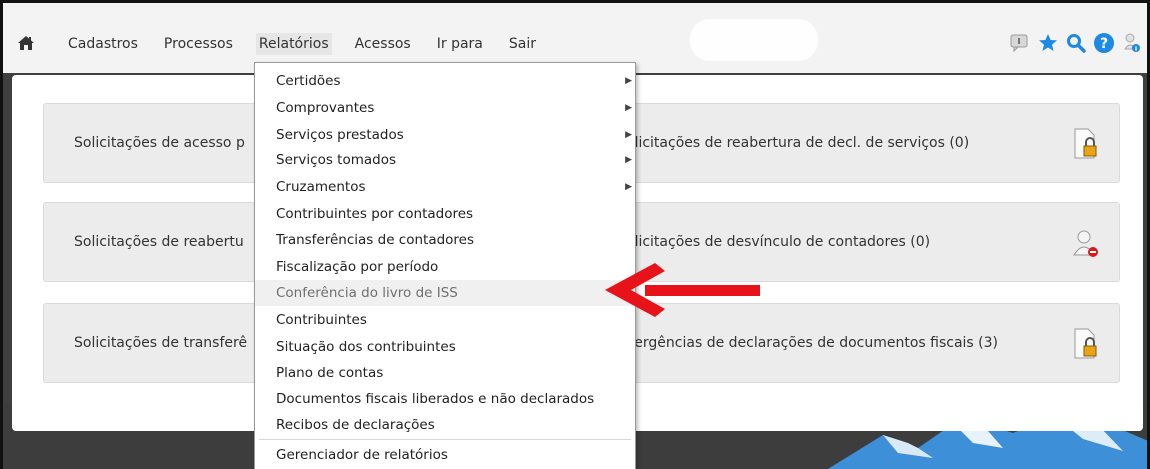 This screenshot has height=469, width=1150. Describe the element at coordinates (325, 108) in the screenshot. I see `menu-item-label: Comprovantes` at that location.